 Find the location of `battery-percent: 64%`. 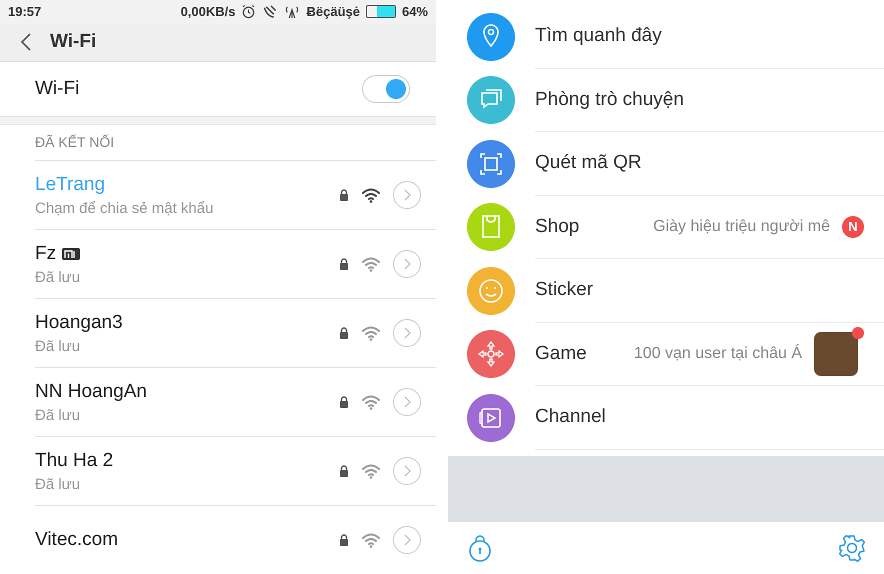

battery-percent: 64% is located at coordinates (415, 12).